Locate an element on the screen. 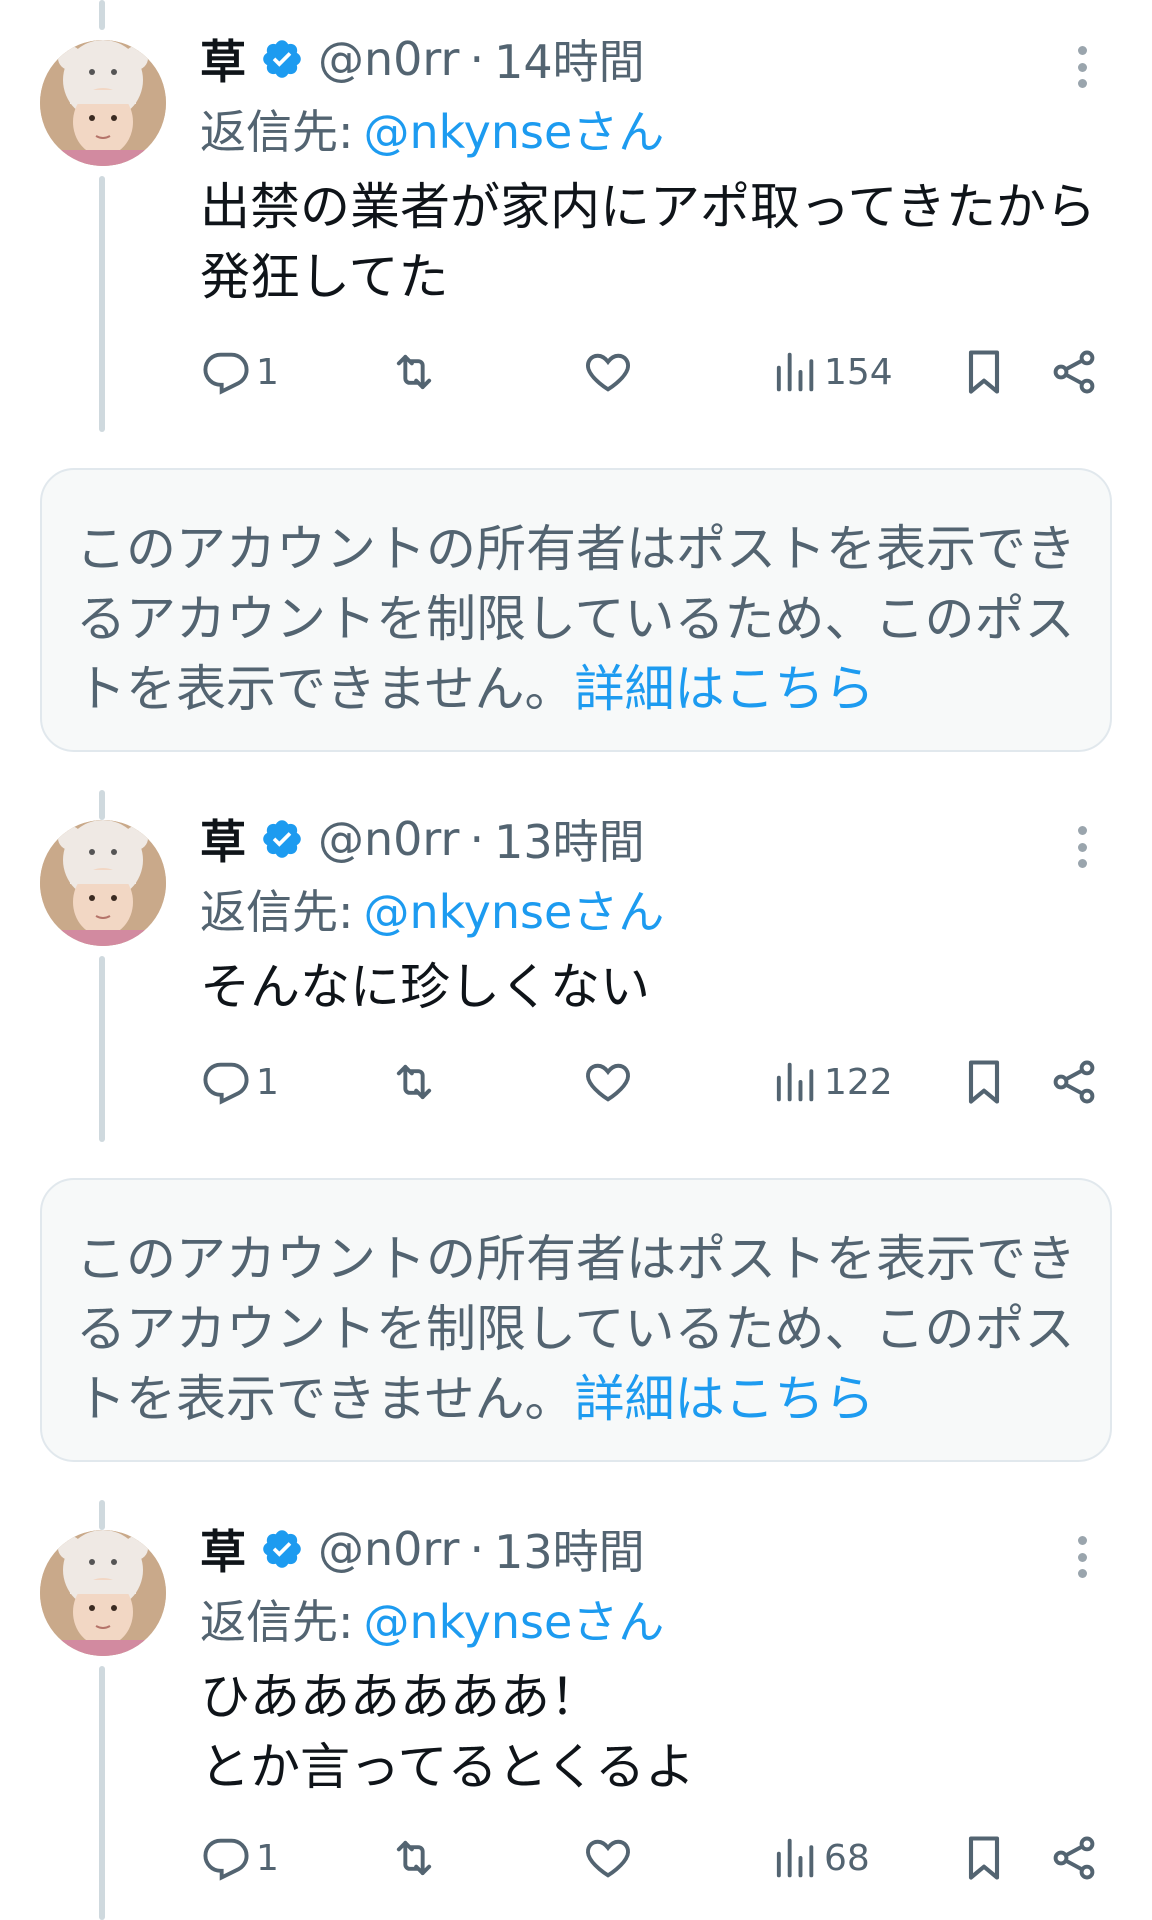 The width and height of the screenshot is (1152, 1920). tweet-text: 出禁の業者が家内にアポ取ってきたから 発狂してた is located at coordinates (648, 242).